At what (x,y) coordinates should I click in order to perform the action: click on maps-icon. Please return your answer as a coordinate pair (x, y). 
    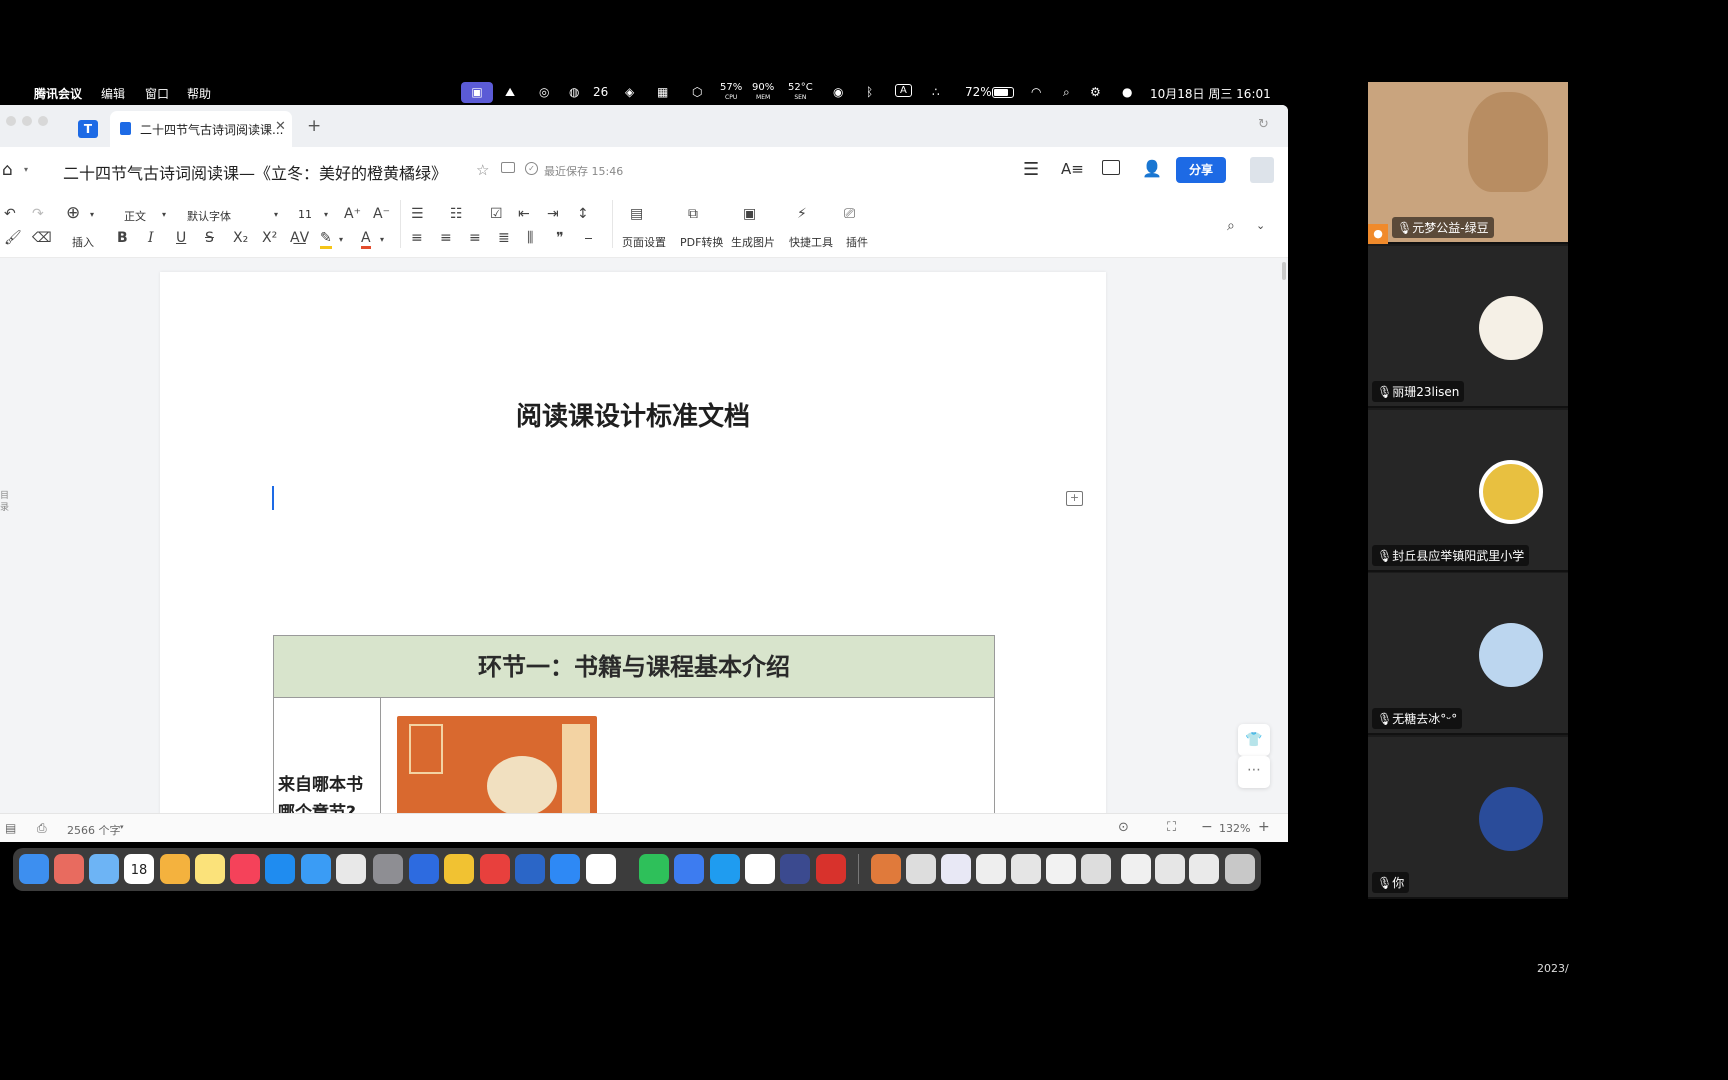
    Looking at the image, I should click on (104, 869).